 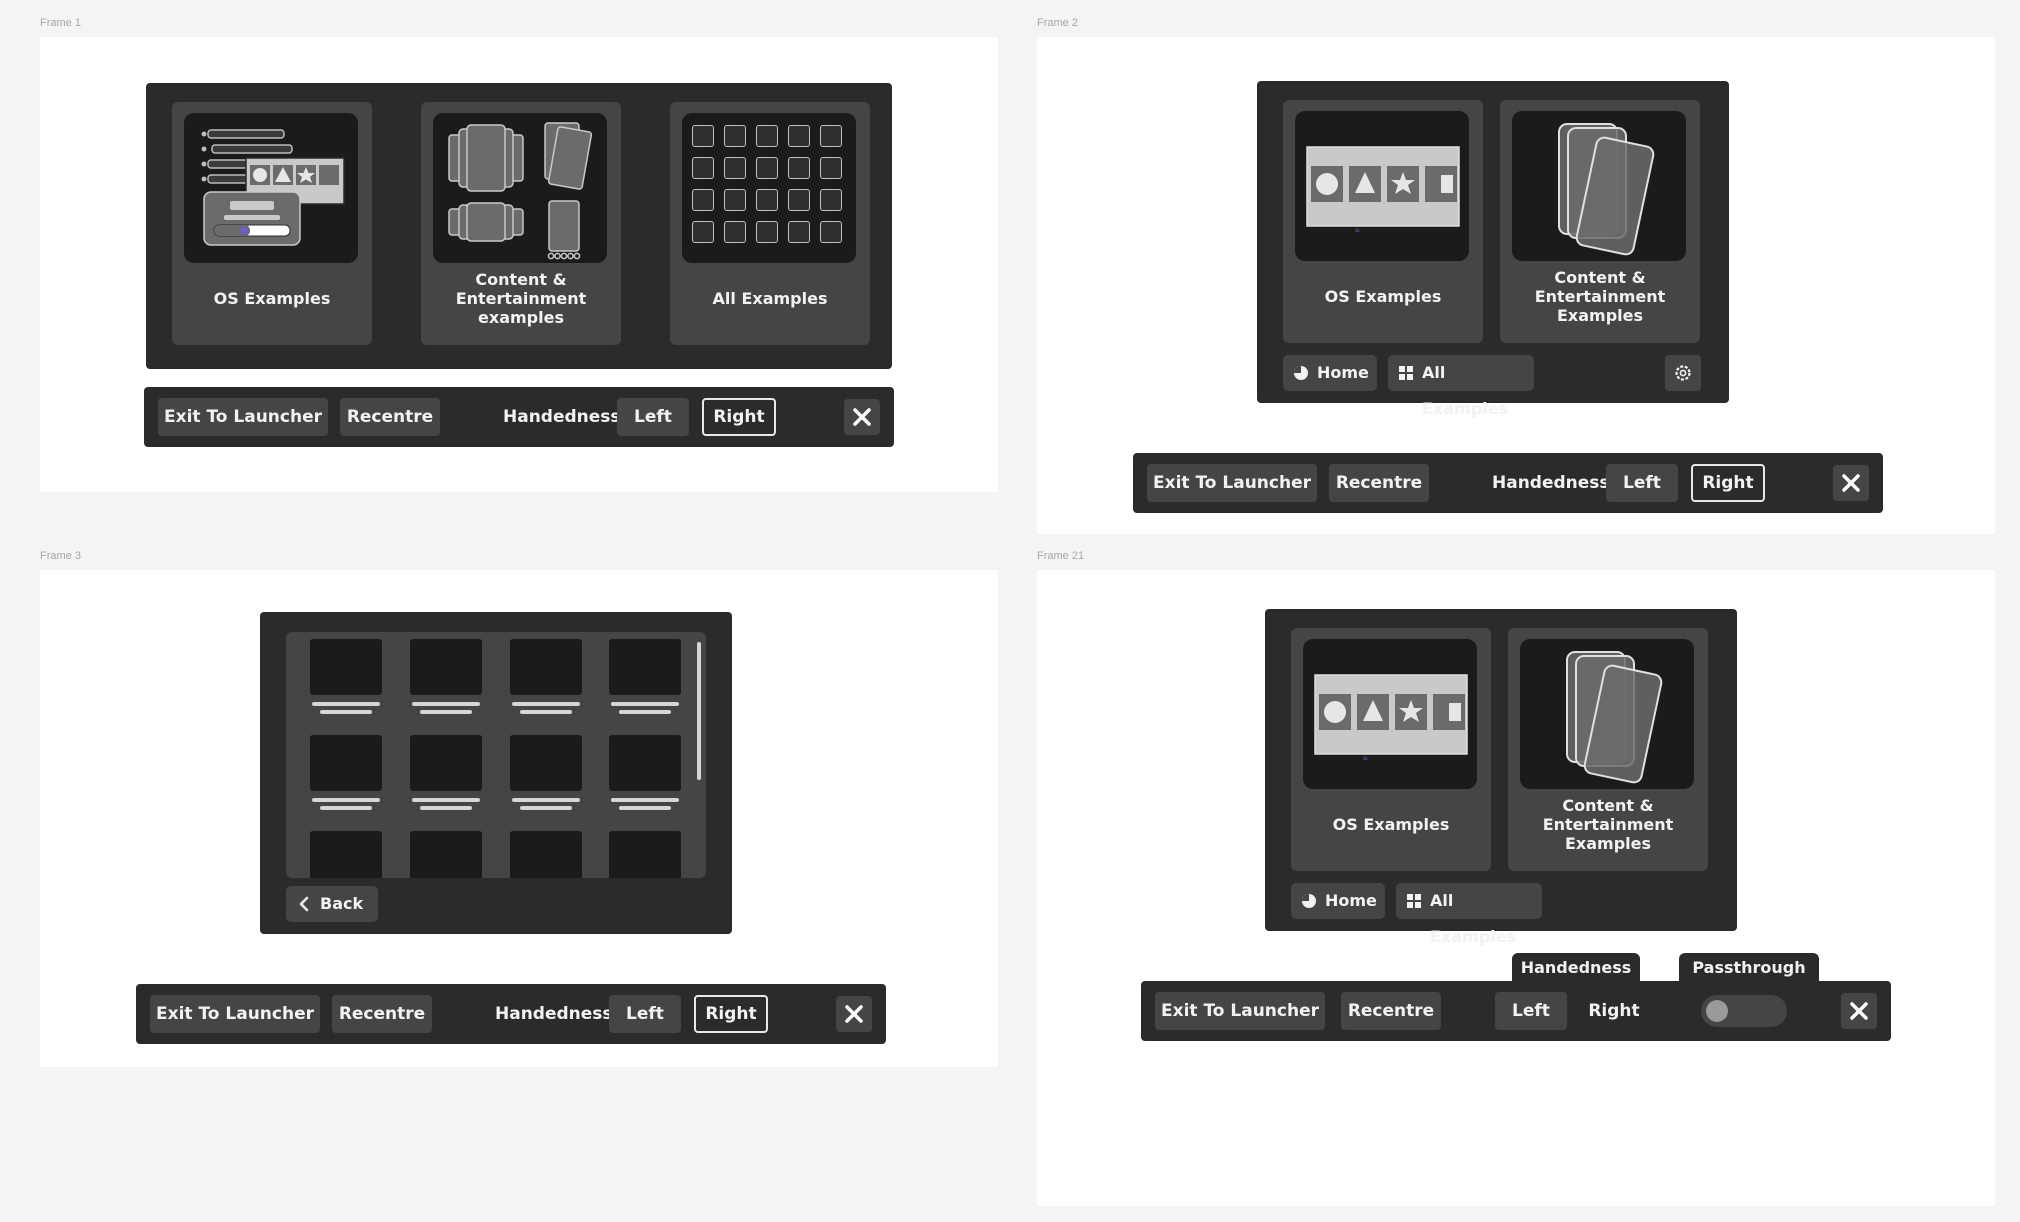 I want to click on grid-icon, so click(x=1414, y=901).